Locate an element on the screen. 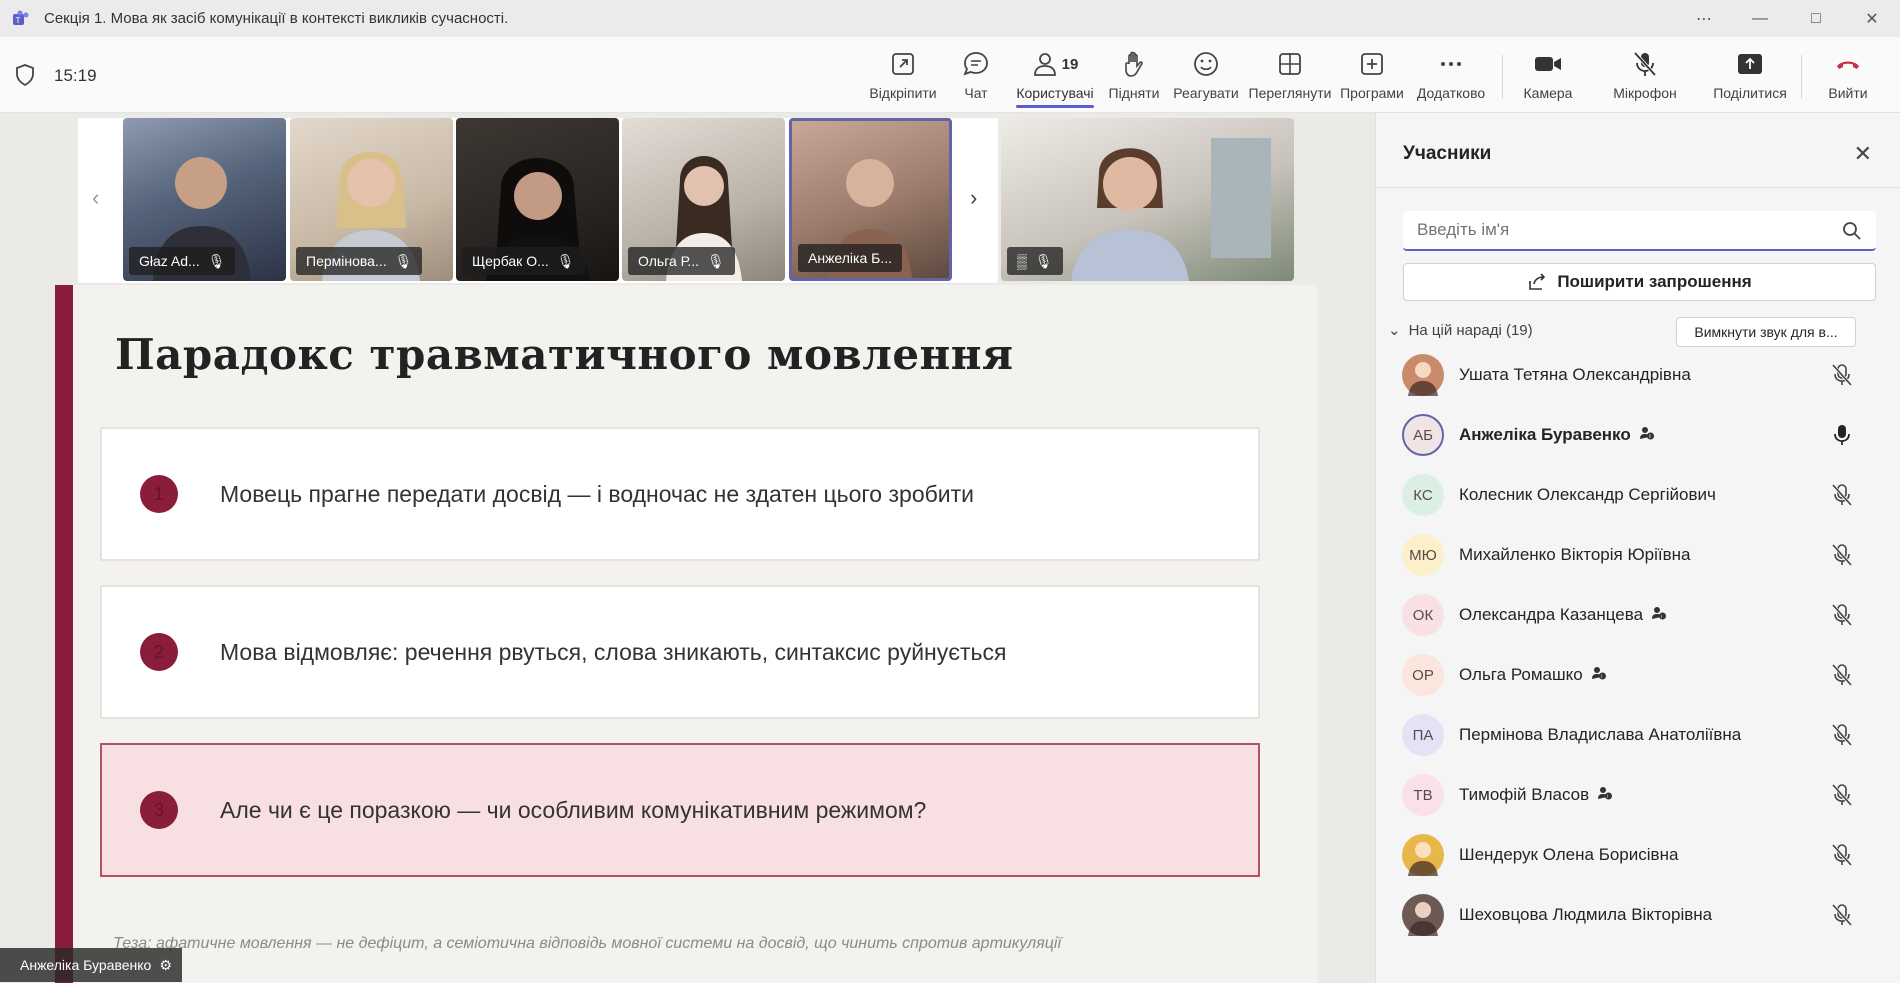 The width and height of the screenshot is (1900, 983). participant-name: Шеховцова Людмила Вікторівна is located at coordinates (1586, 914).